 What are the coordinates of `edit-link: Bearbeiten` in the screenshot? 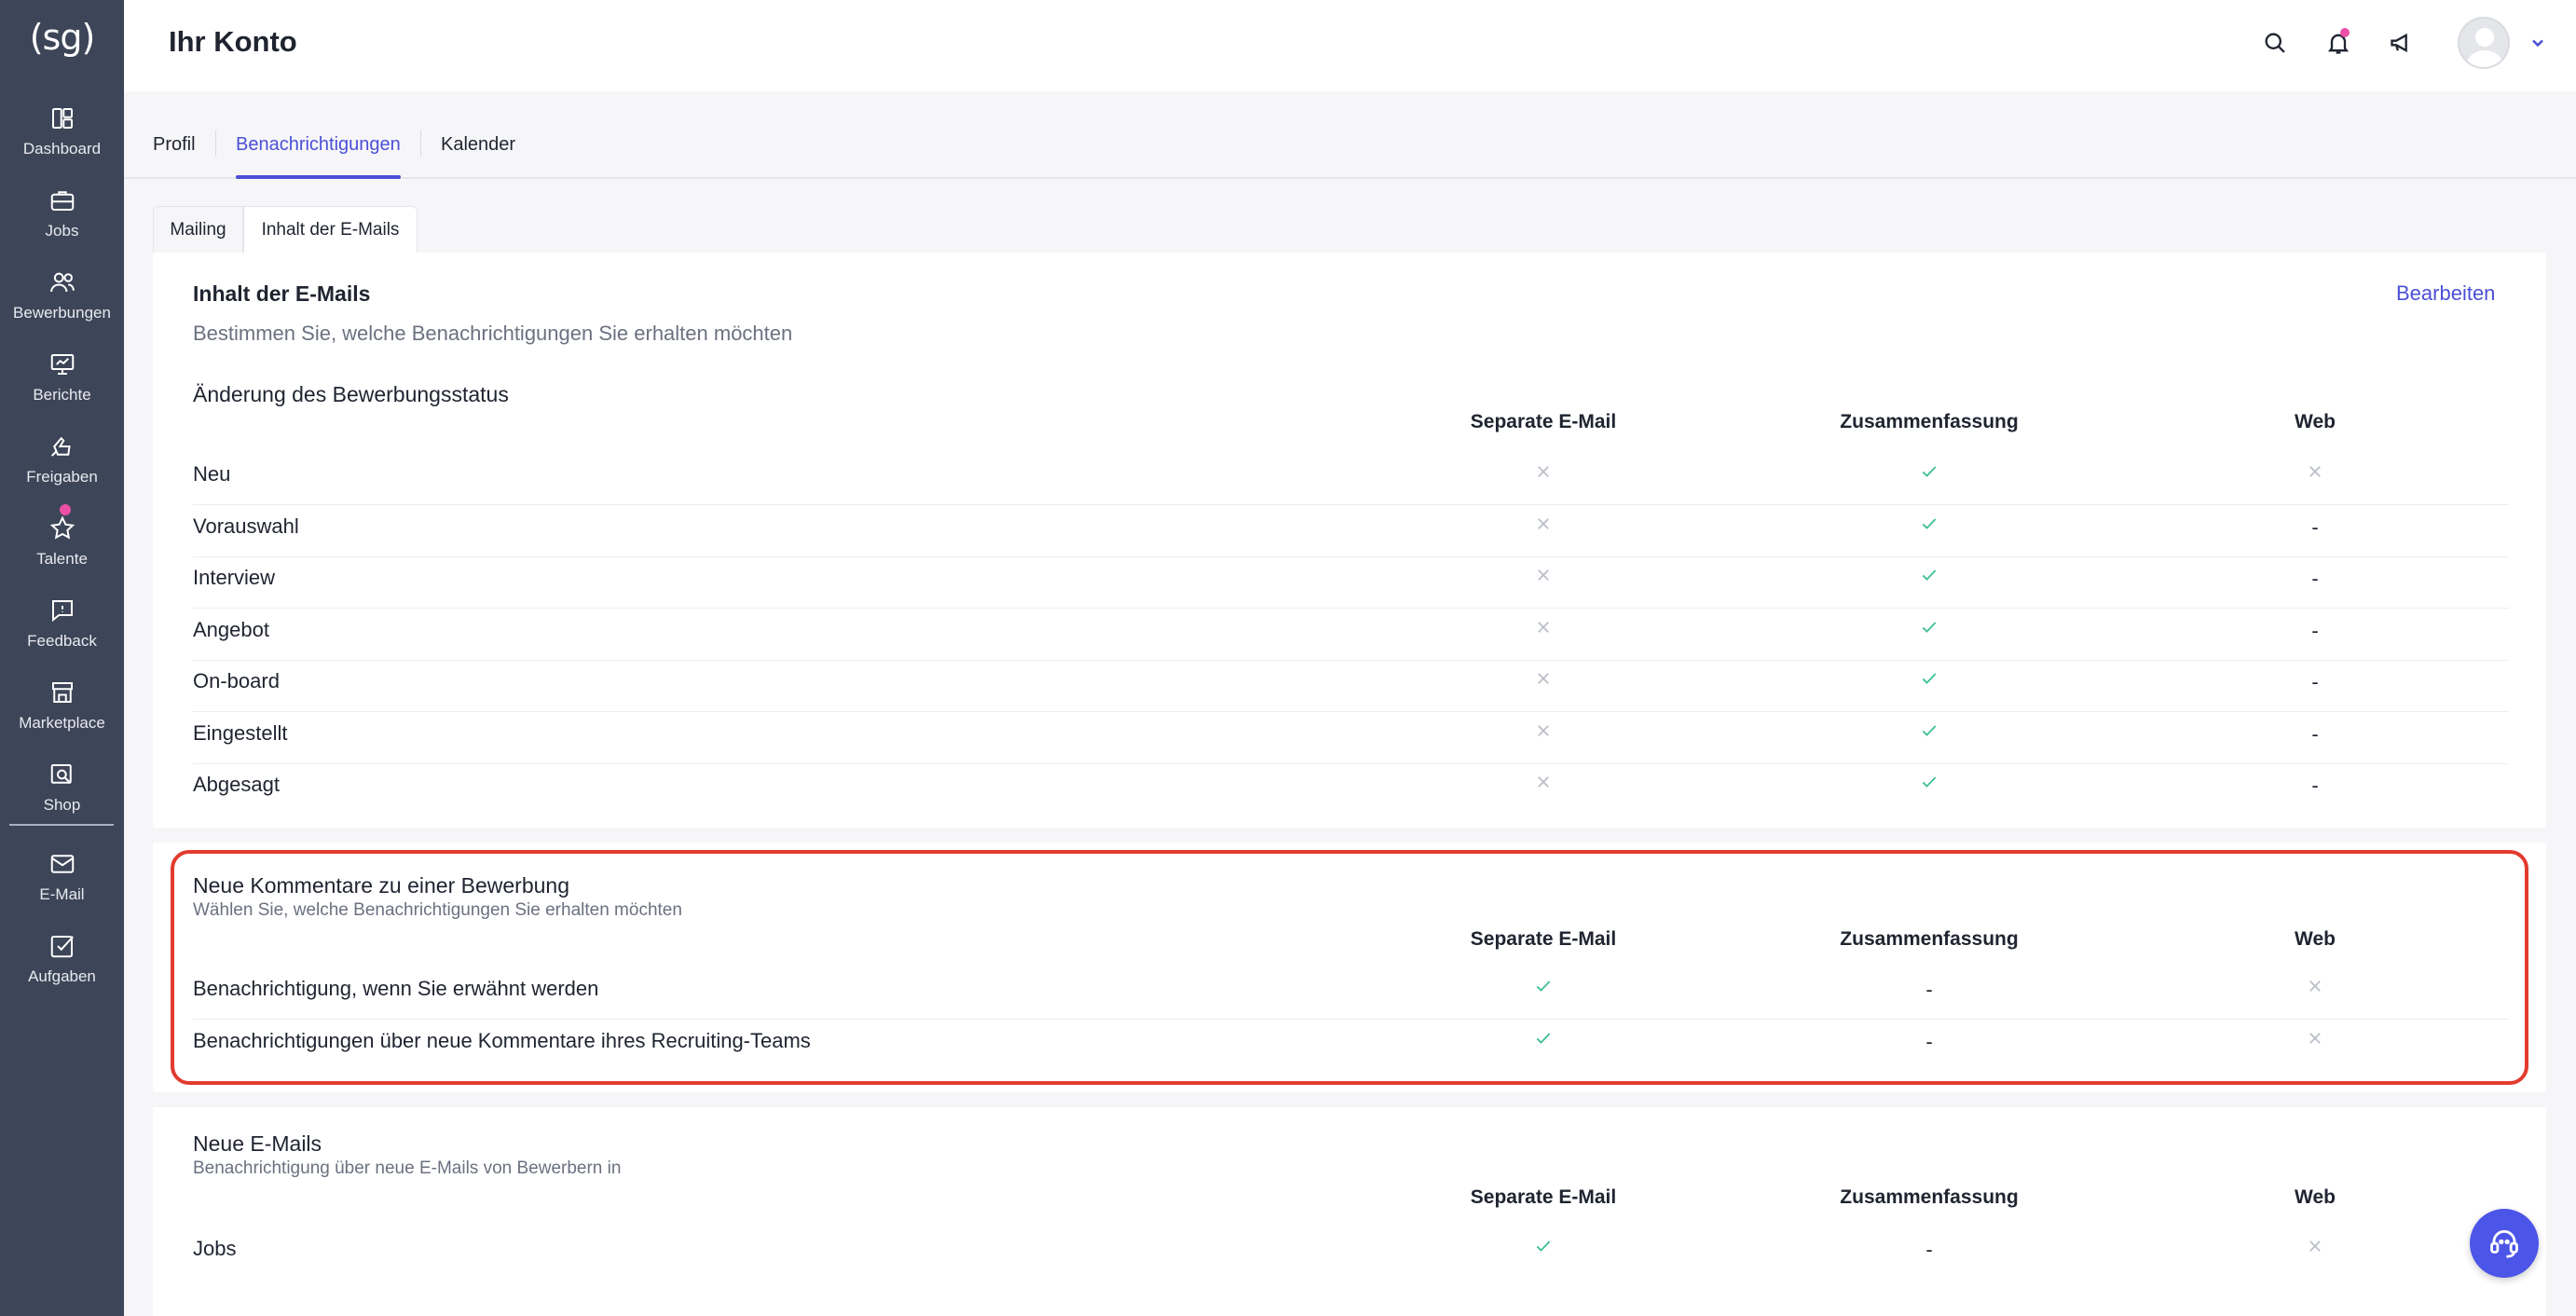 It's located at (2445, 293).